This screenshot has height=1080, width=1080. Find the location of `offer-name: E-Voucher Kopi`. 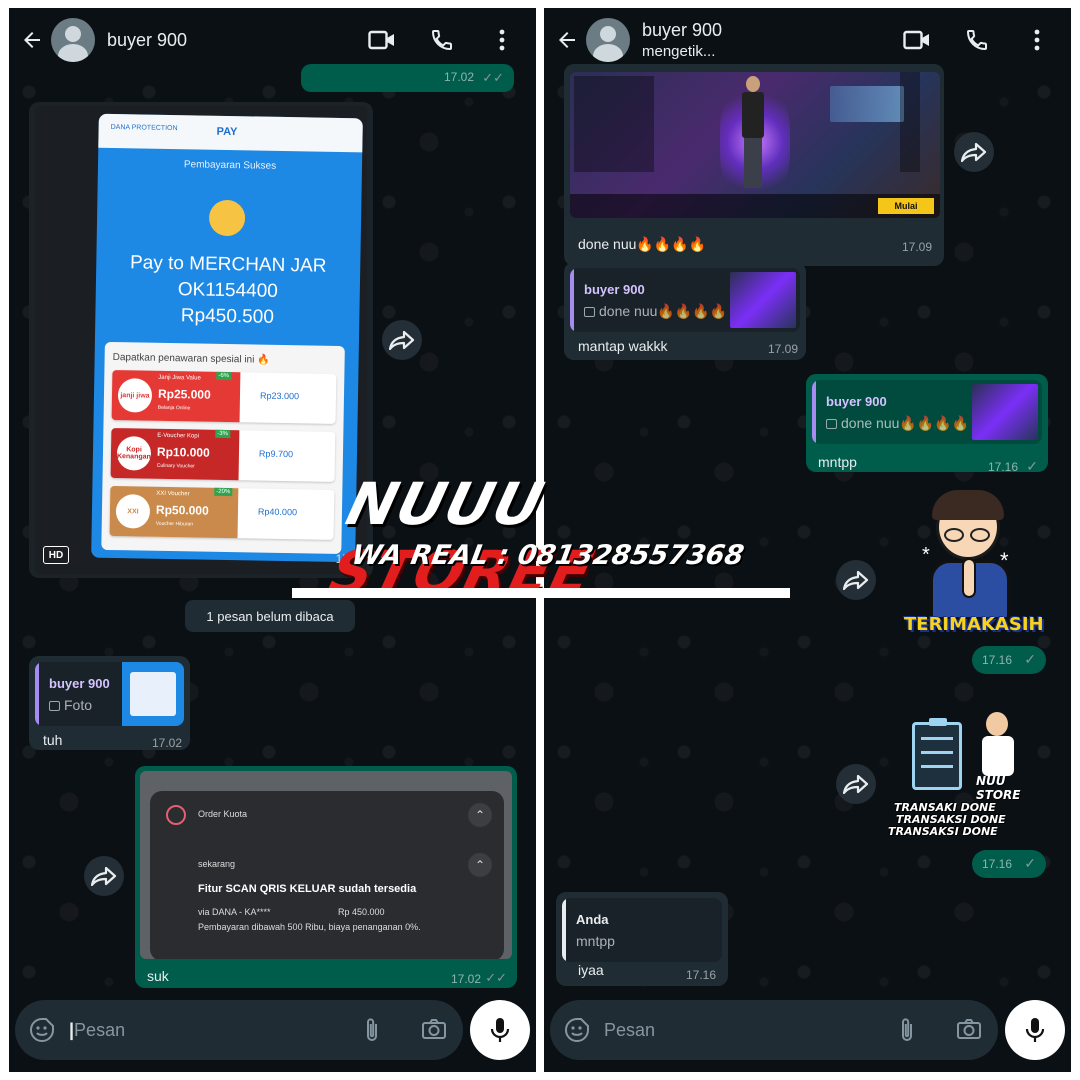

offer-name: E-Voucher Kopi is located at coordinates (178, 436).